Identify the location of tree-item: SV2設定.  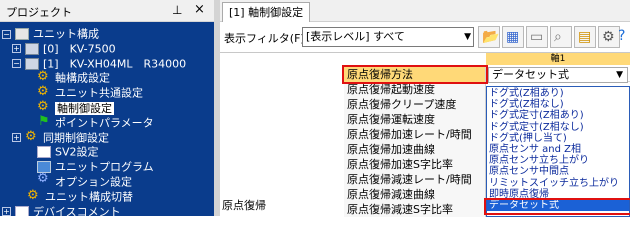
(61, 151).